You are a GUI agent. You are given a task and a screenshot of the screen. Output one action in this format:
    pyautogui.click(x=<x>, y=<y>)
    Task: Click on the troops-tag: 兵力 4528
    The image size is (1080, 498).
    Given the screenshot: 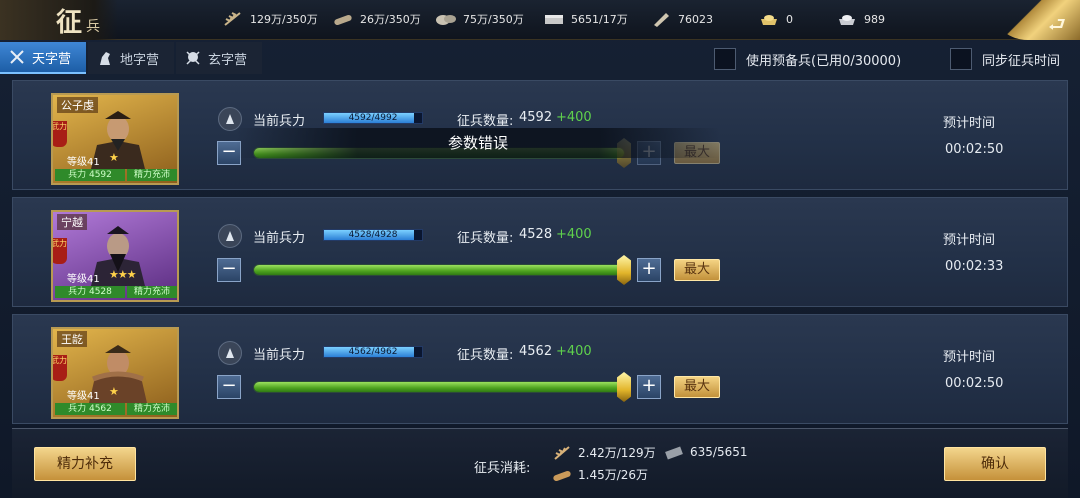 What is the action you would take?
    pyautogui.click(x=90, y=292)
    